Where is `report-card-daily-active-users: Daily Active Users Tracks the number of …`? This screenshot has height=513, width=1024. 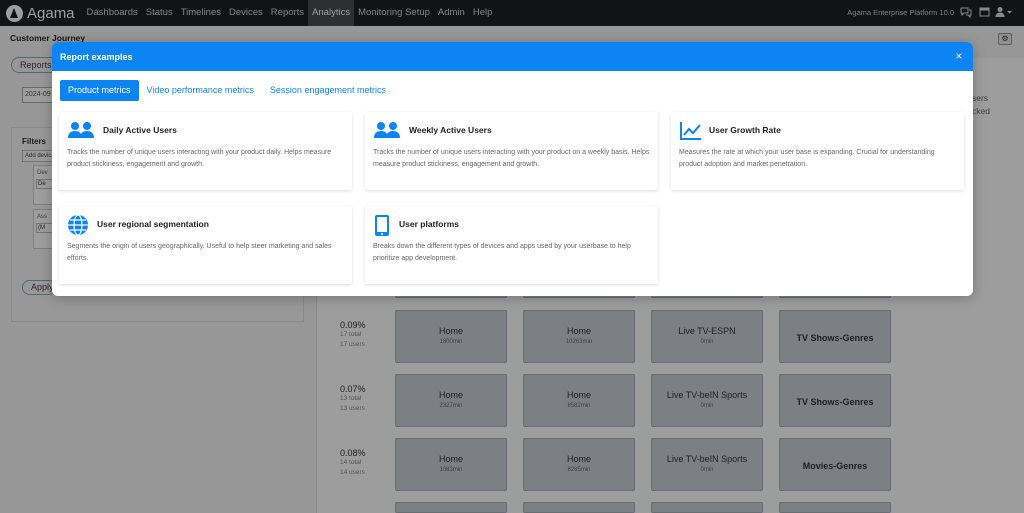 report-card-daily-active-users: Daily Active Users Tracks the number of … is located at coordinates (205, 151).